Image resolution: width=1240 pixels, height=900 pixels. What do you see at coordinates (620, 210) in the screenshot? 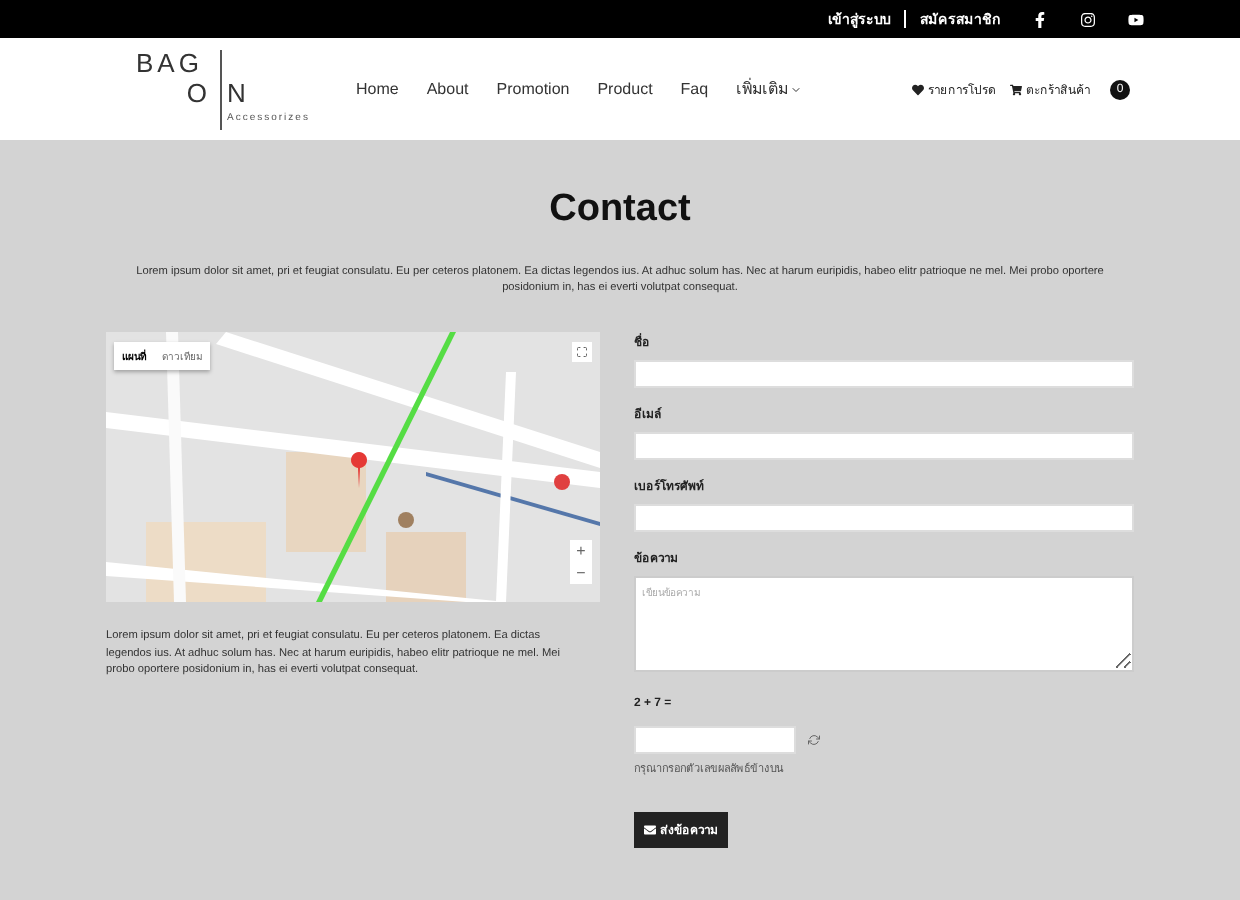
I see `page-title: Contact` at bounding box center [620, 210].